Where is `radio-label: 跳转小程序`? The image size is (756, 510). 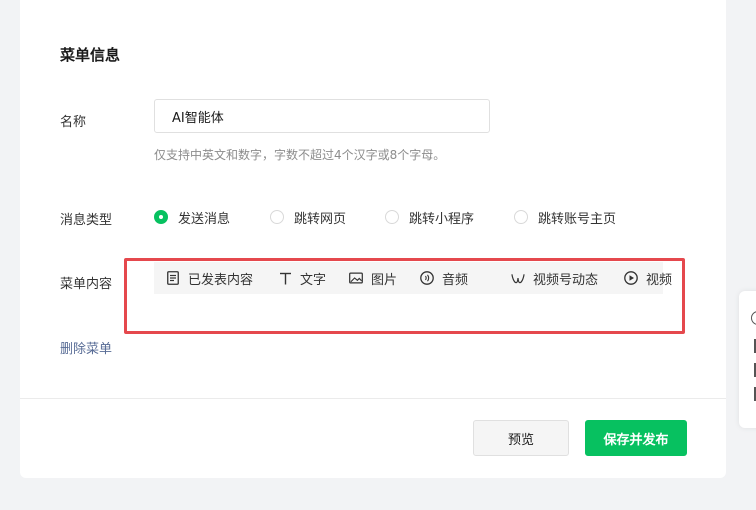
radio-label: 跳转小程序 is located at coordinates (442, 219).